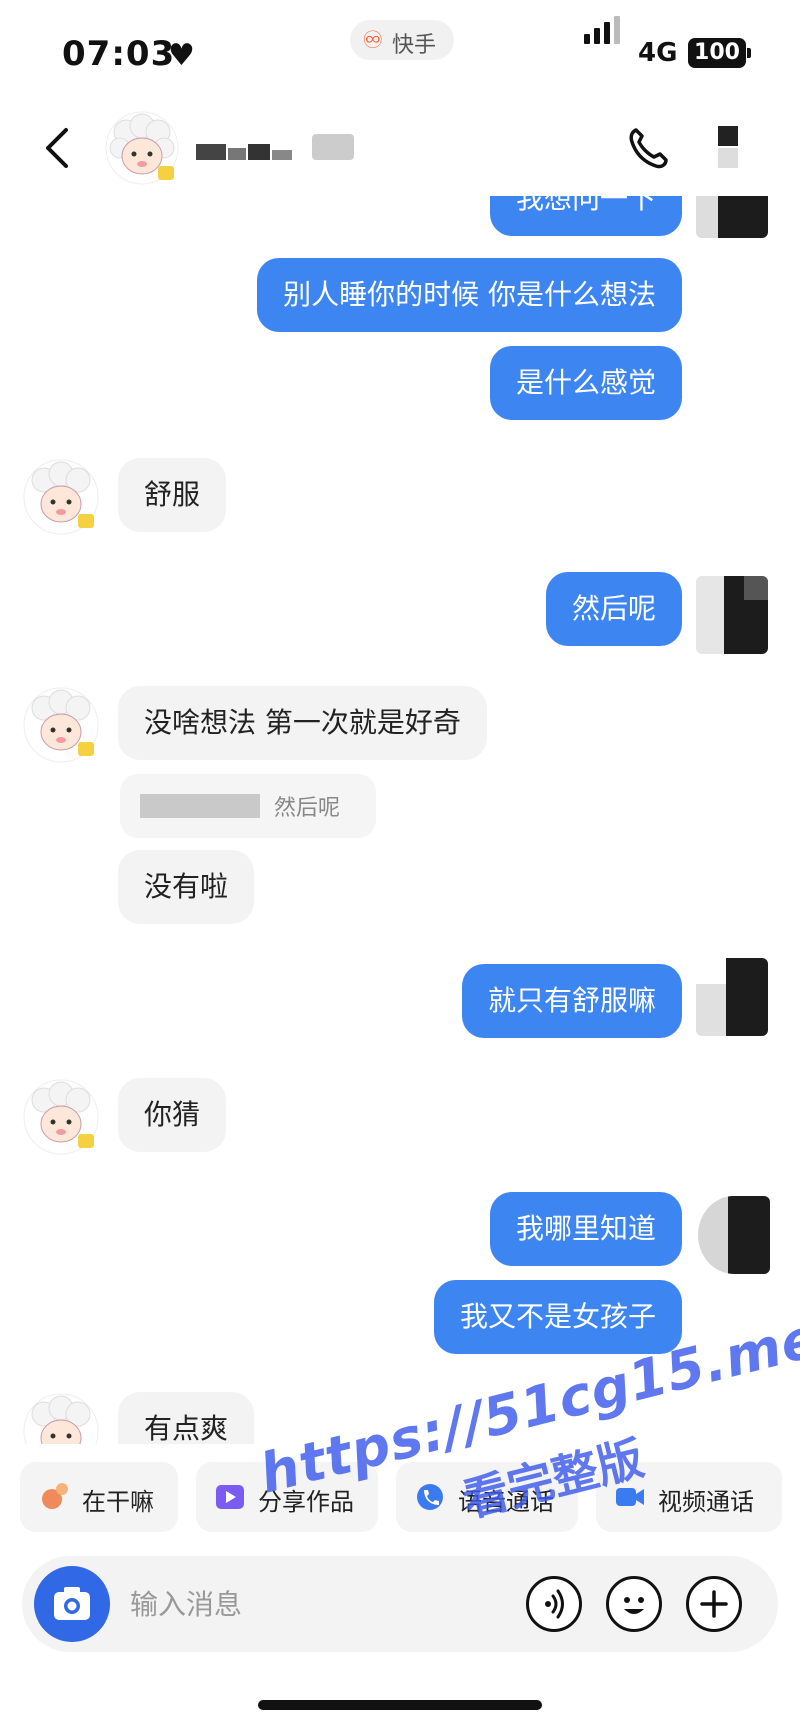 The height and width of the screenshot is (1730, 800). What do you see at coordinates (648, 148) in the screenshot?
I see `phone-icon` at bounding box center [648, 148].